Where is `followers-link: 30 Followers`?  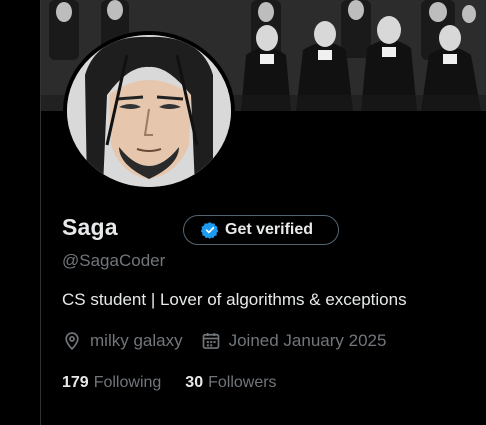 followers-link: 30 Followers is located at coordinates (230, 383).